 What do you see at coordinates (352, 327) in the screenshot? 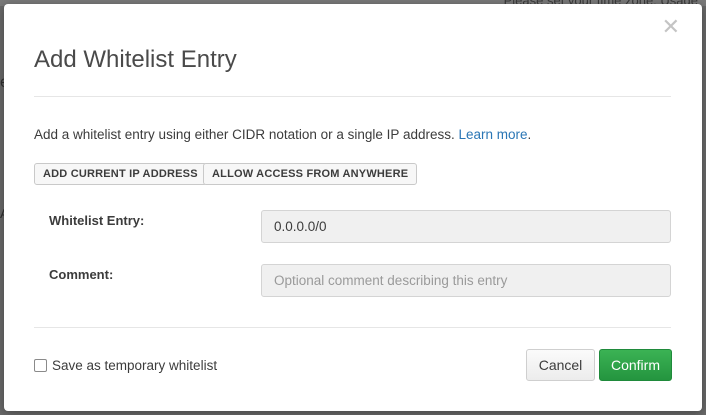
I see `footer-divider` at bounding box center [352, 327].